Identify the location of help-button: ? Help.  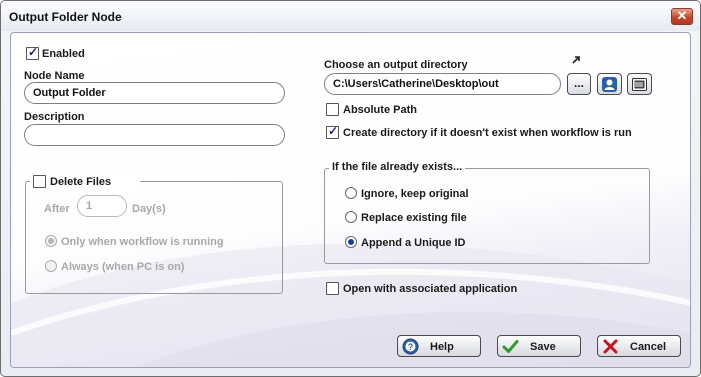
(439, 346).